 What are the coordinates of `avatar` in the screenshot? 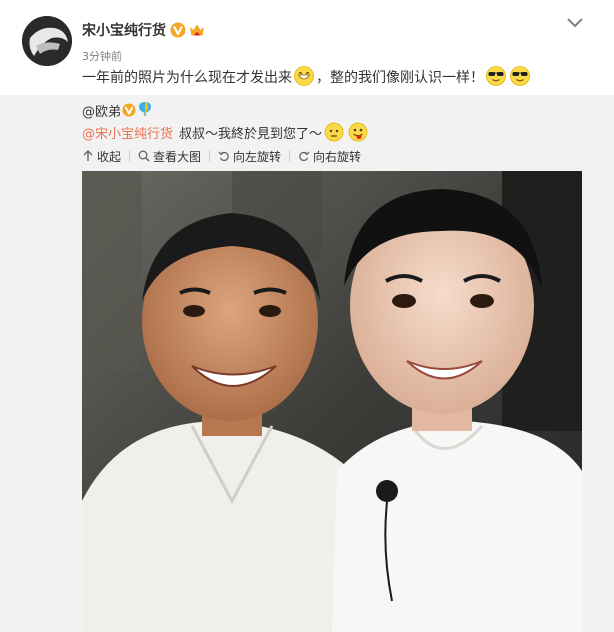 It's located at (47, 41).